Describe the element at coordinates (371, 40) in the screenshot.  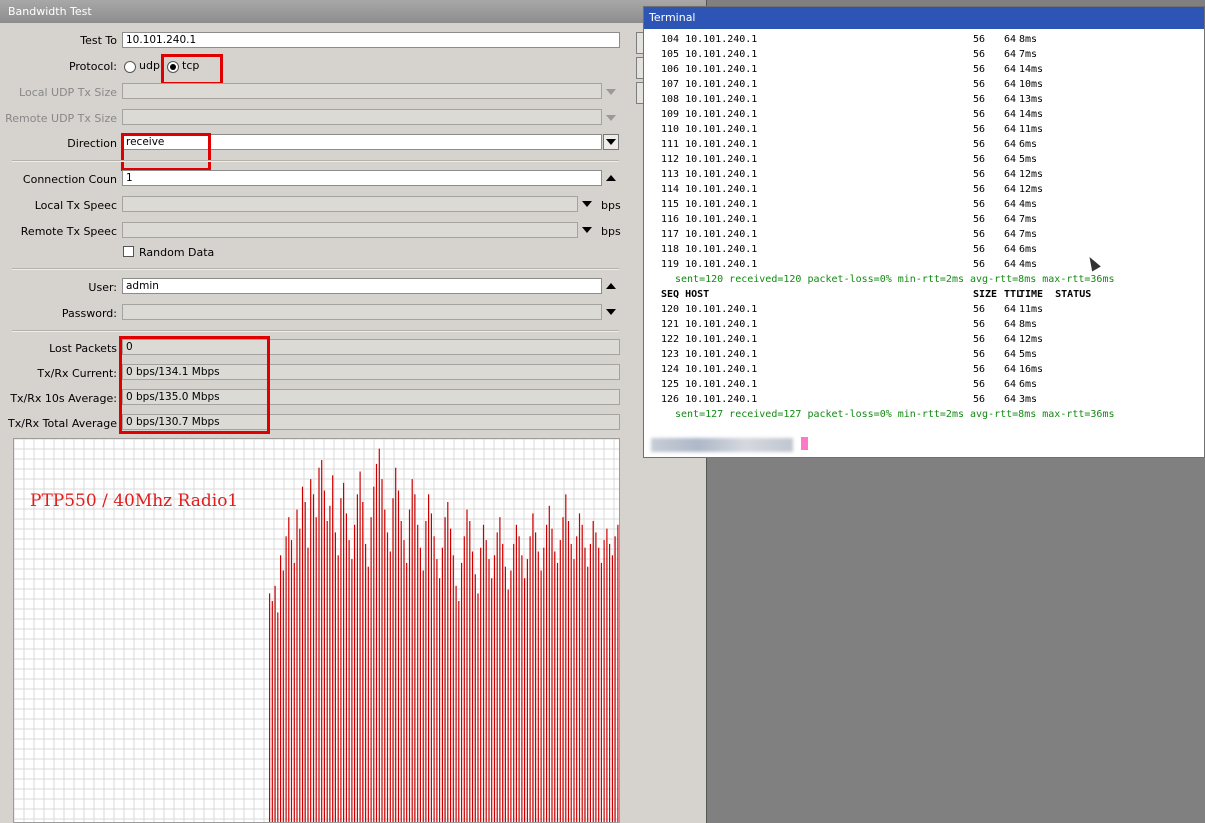
I see `test-to-input: 10.101.240.1` at that location.